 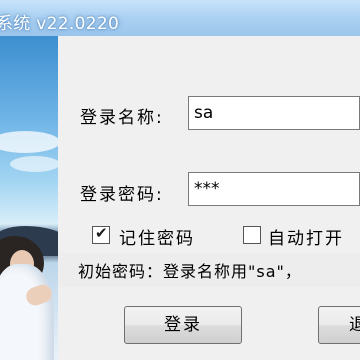 What do you see at coordinates (274, 189) in the screenshot?
I see `password-input: ***` at bounding box center [274, 189].